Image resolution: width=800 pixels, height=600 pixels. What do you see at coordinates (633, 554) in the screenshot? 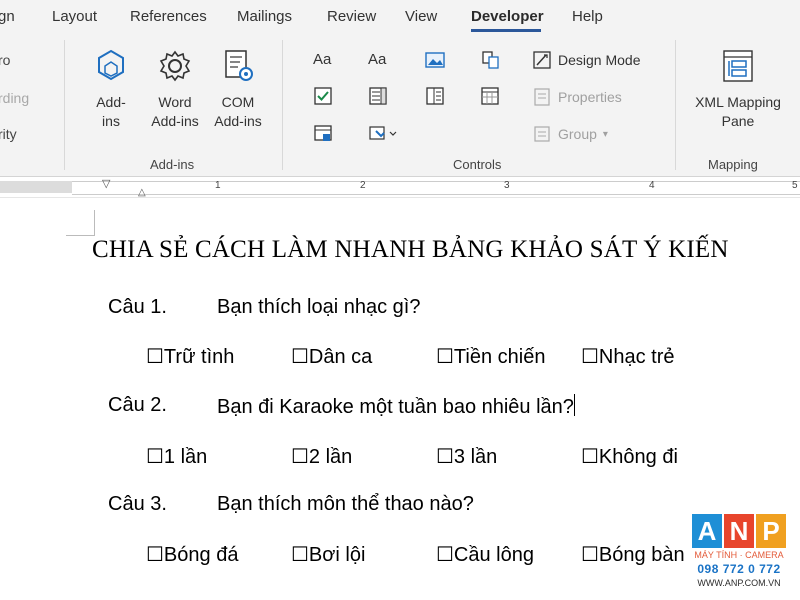
I see `checkbox-option: ☐Bóng bàn` at bounding box center [633, 554].